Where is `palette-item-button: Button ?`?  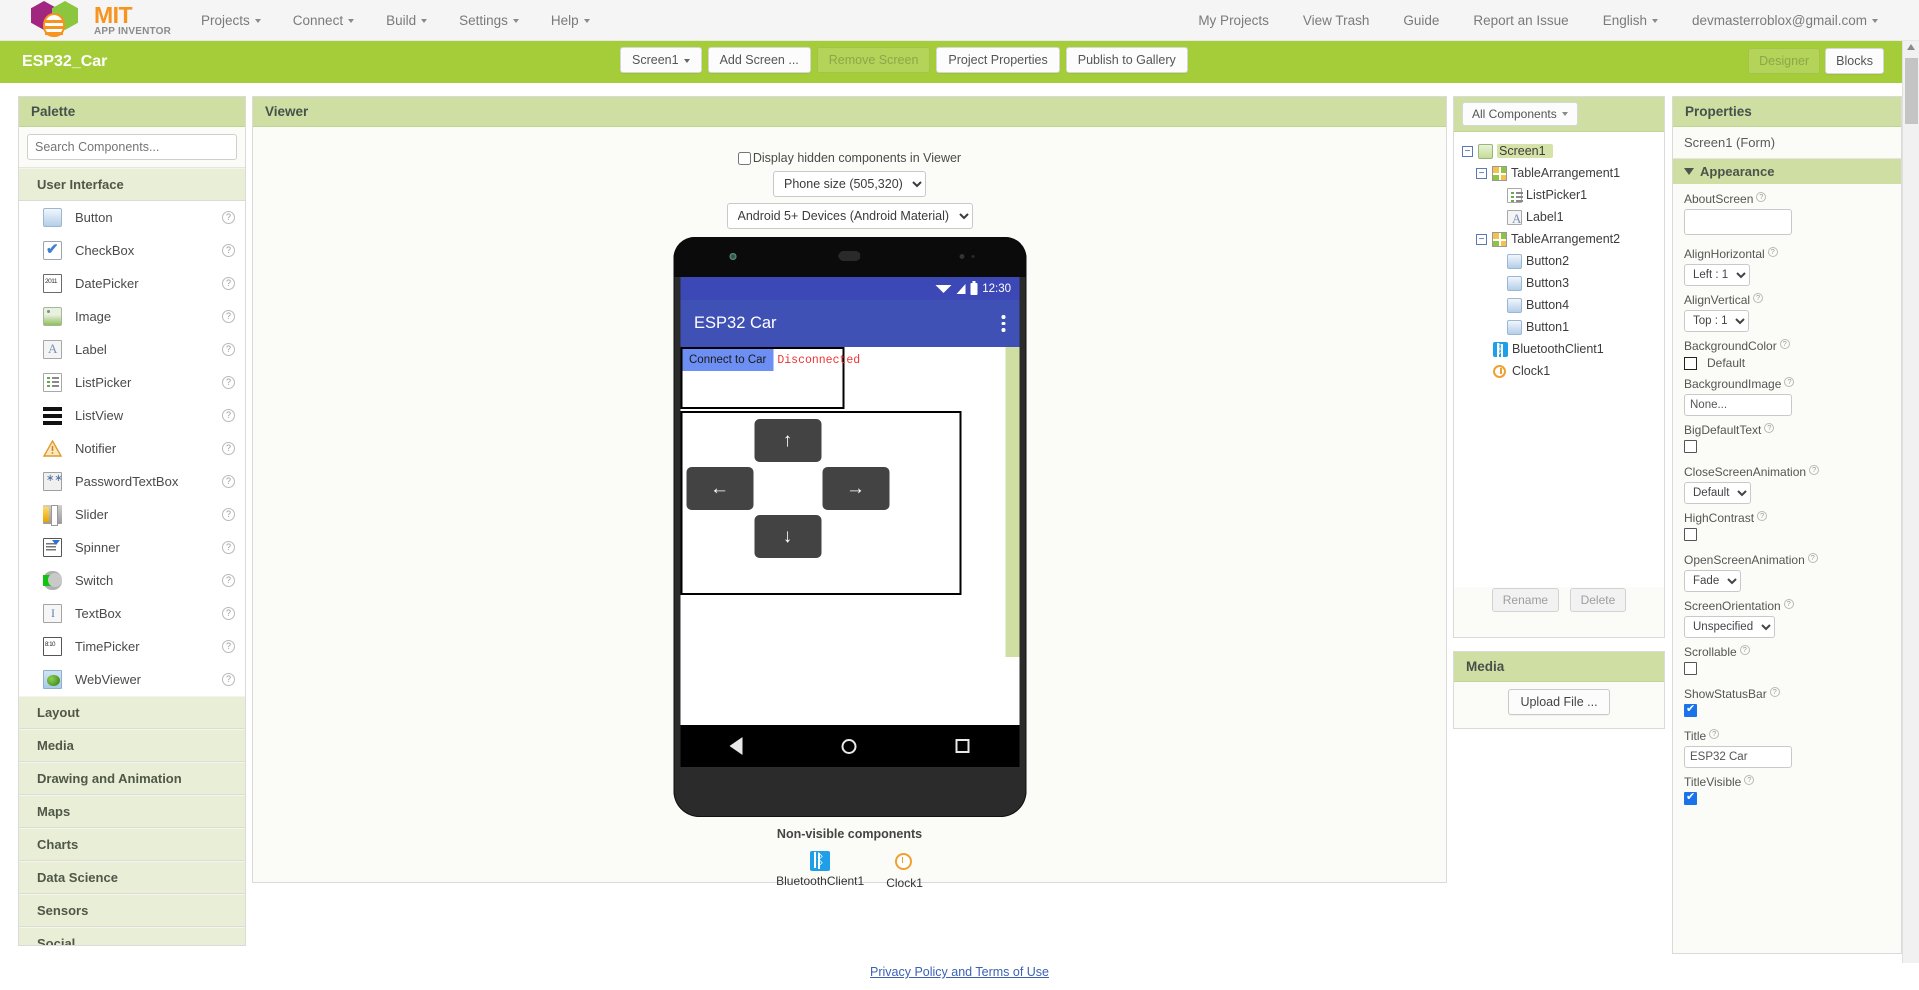
palette-item-button: Button ? is located at coordinates (132, 217).